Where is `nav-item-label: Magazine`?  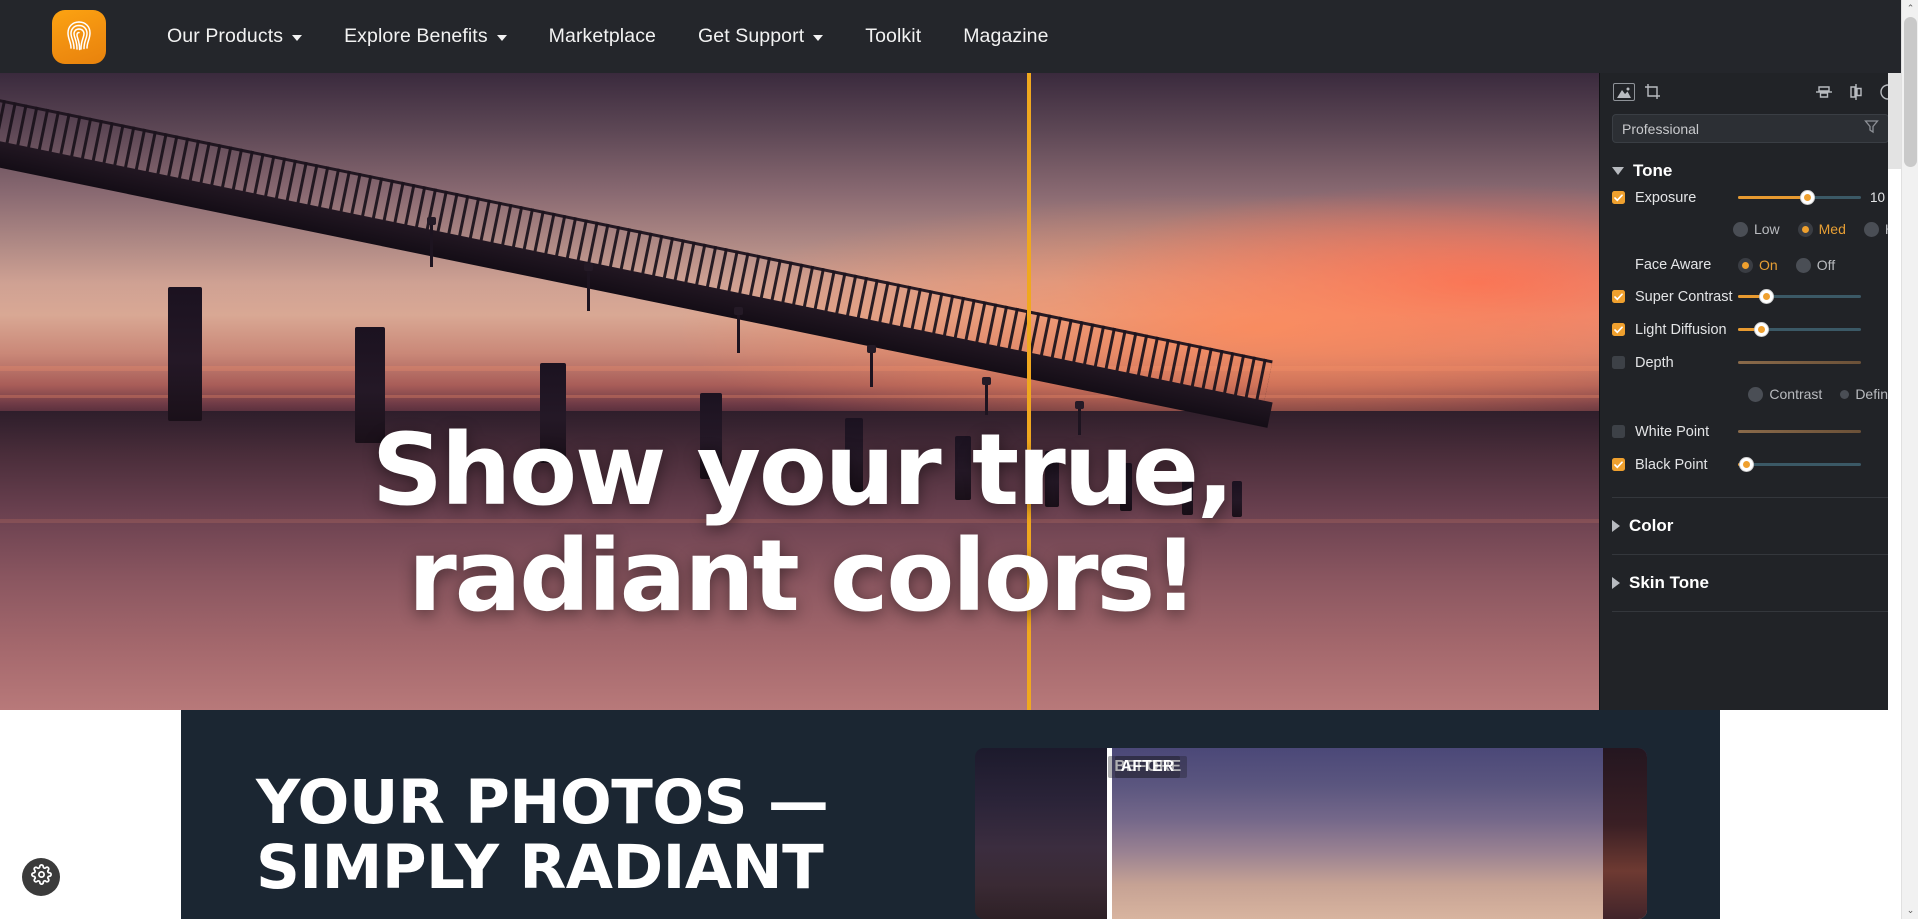
nav-item-label: Magazine is located at coordinates (1006, 36).